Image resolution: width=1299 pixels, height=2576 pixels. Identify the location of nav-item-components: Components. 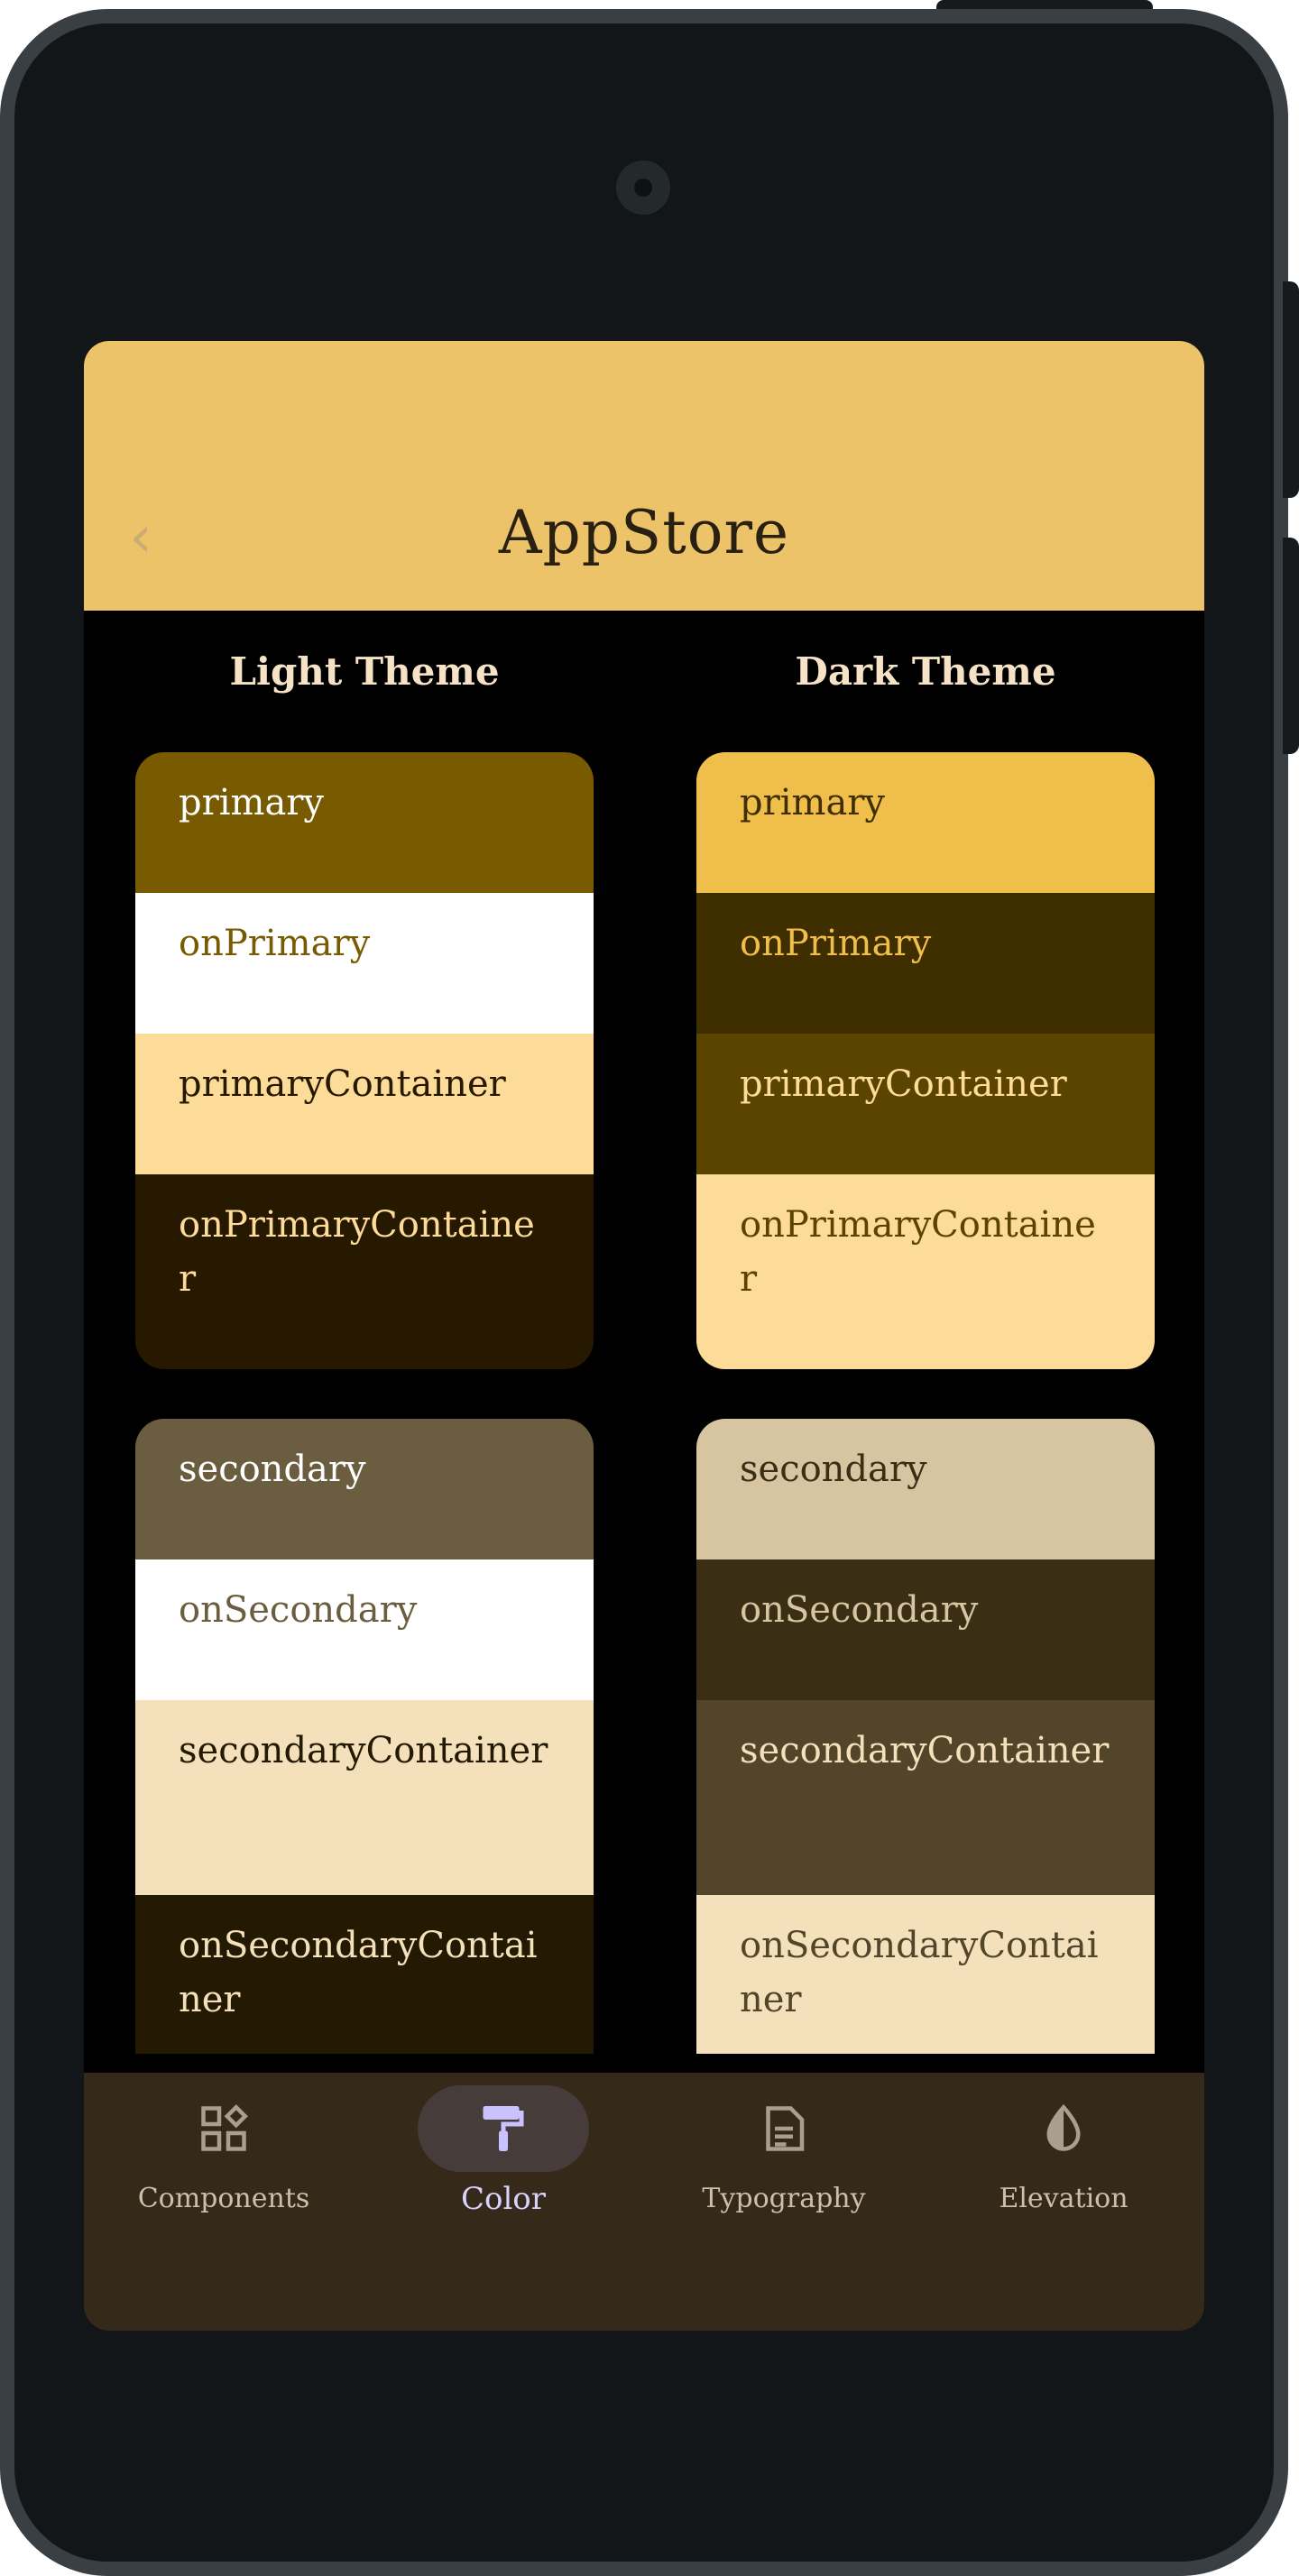
(224, 2163).